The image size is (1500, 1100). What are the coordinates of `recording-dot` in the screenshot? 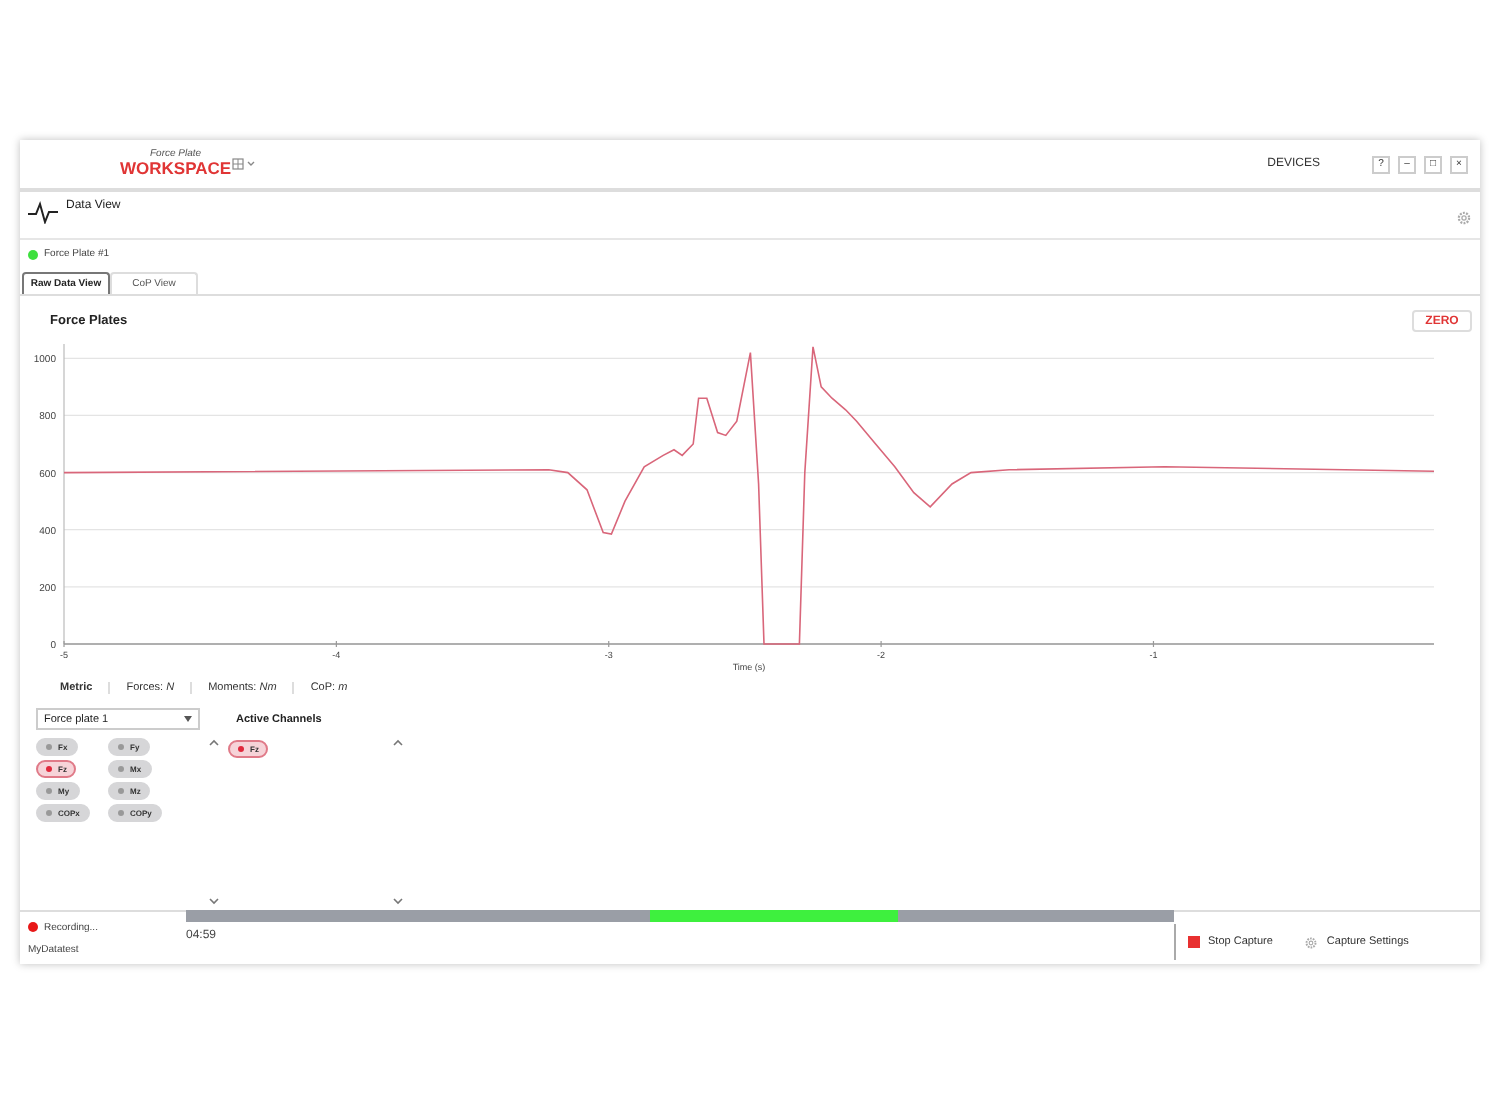 It's located at (33, 927).